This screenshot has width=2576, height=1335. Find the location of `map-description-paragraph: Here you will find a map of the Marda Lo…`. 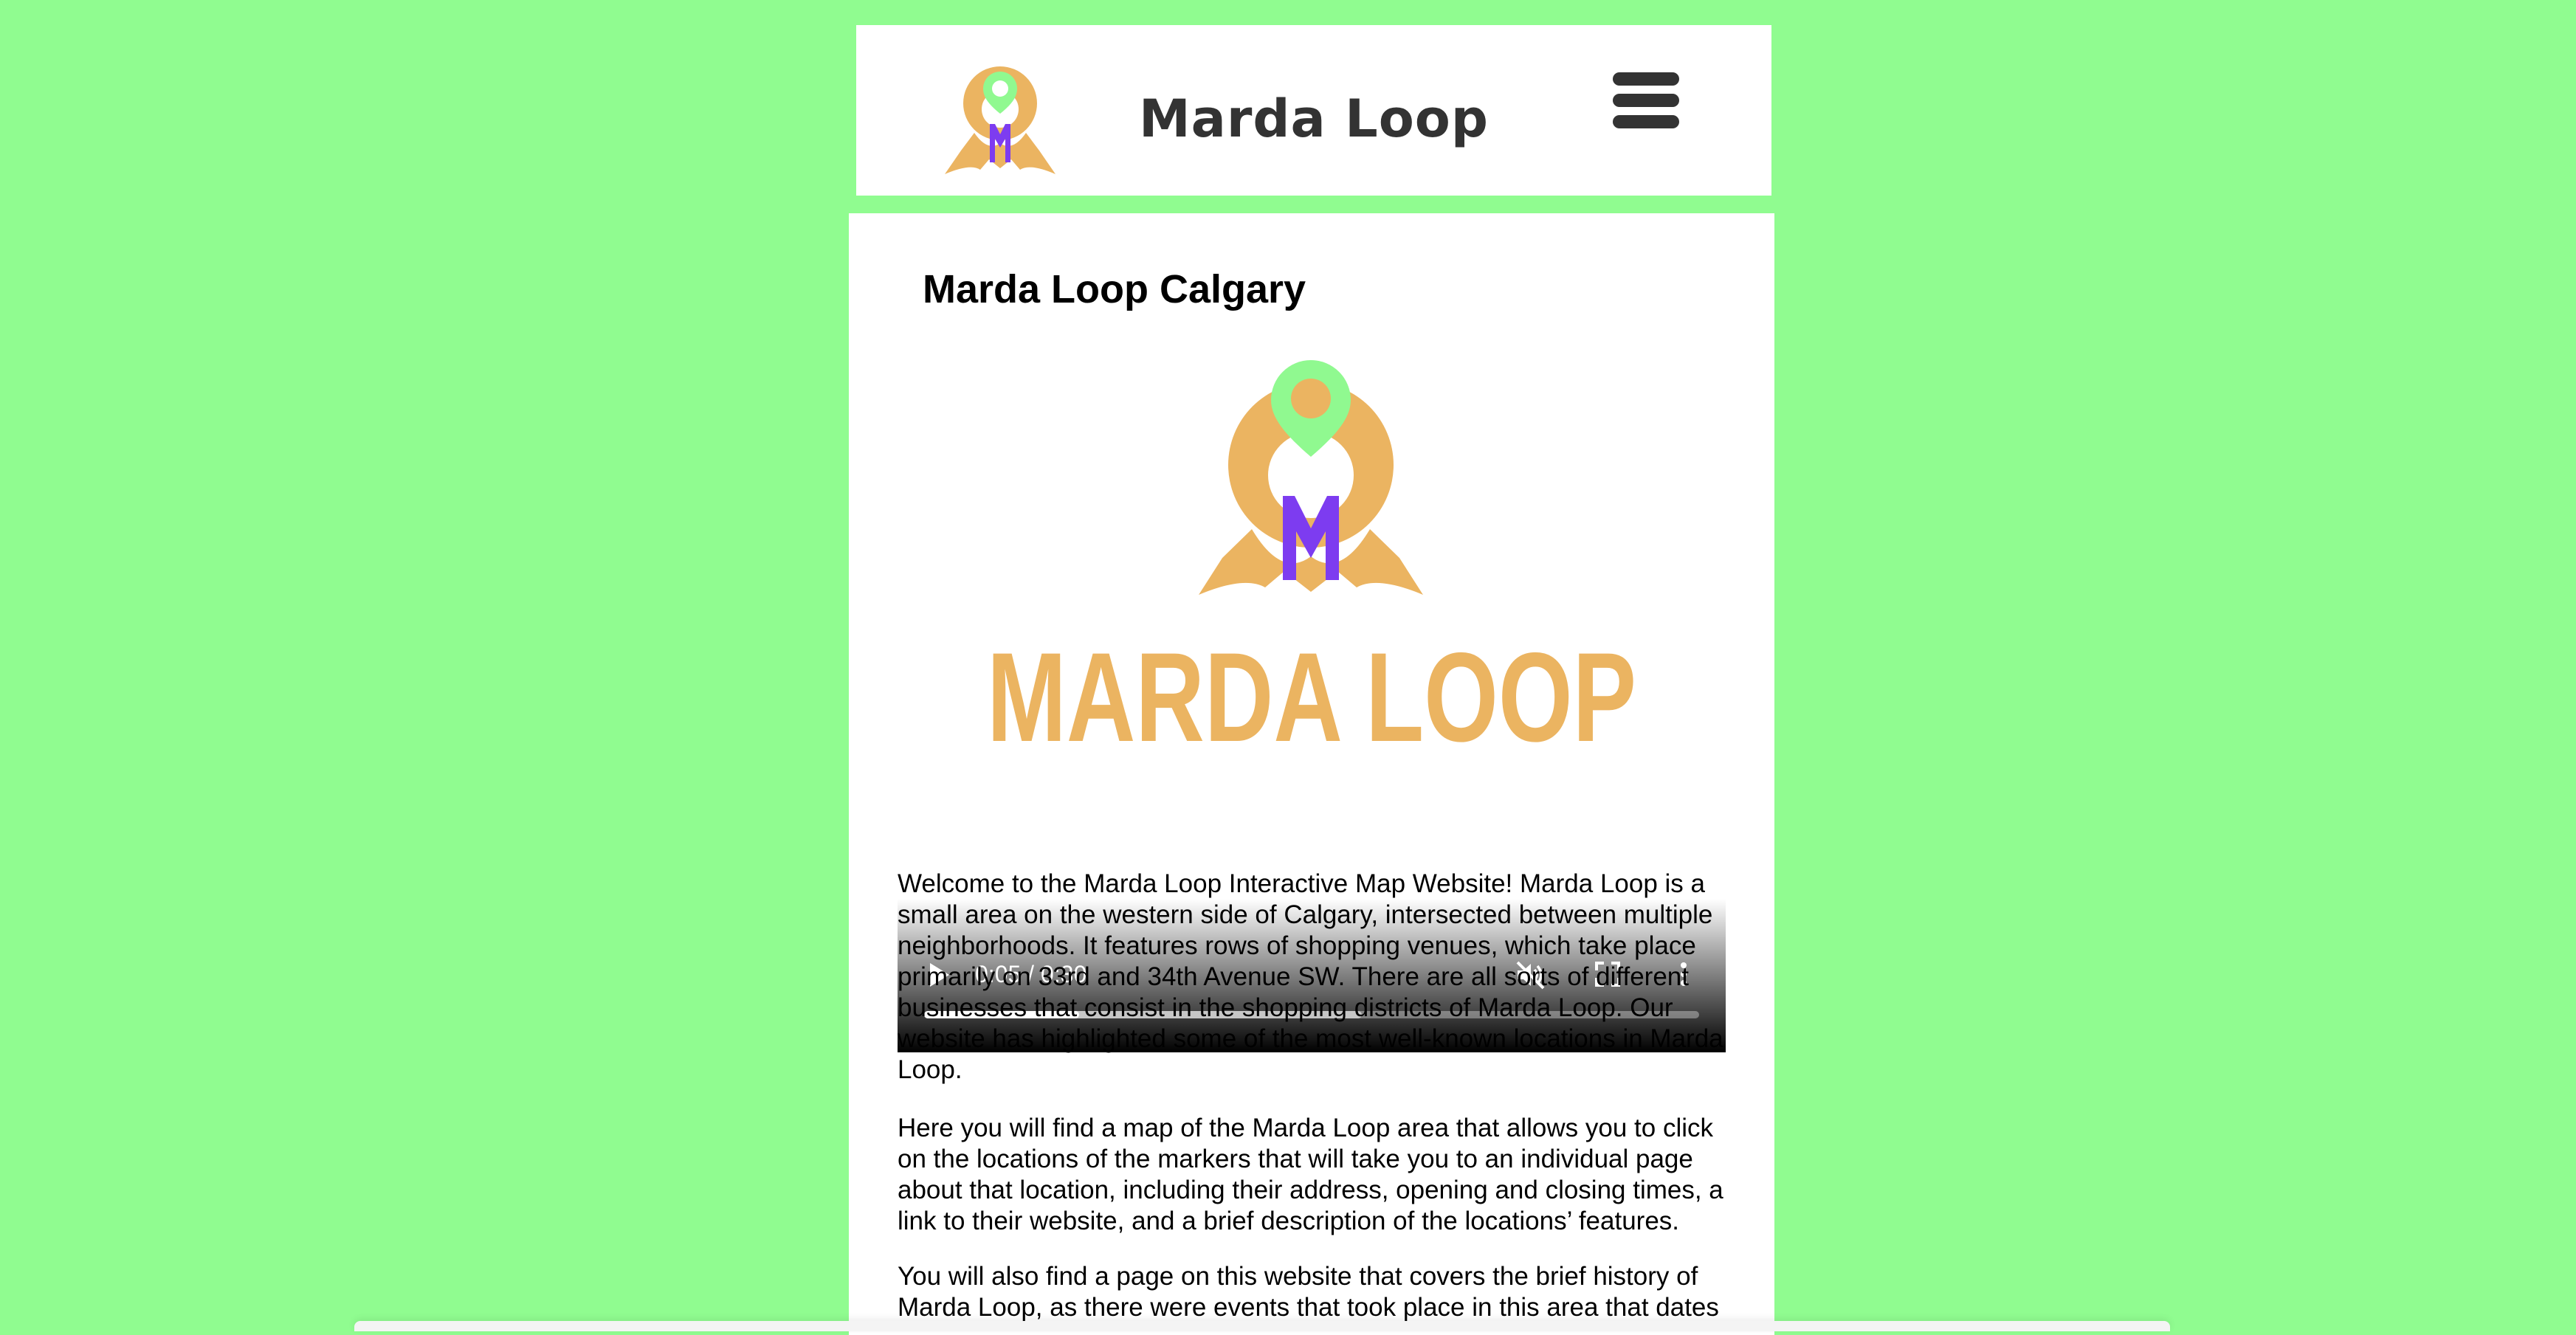

map-description-paragraph: Here you will find a map of the Marda Lo… is located at coordinates (1311, 1174).